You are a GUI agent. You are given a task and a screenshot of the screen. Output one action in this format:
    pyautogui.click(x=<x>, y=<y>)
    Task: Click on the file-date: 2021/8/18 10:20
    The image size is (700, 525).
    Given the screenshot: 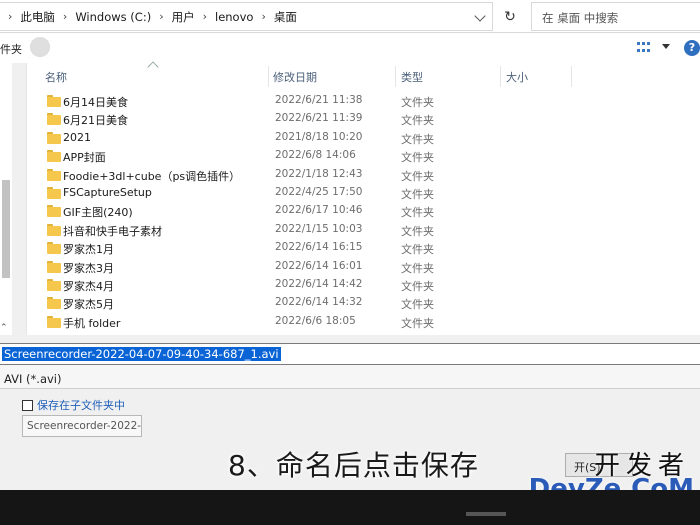 What is the action you would take?
    pyautogui.click(x=319, y=136)
    